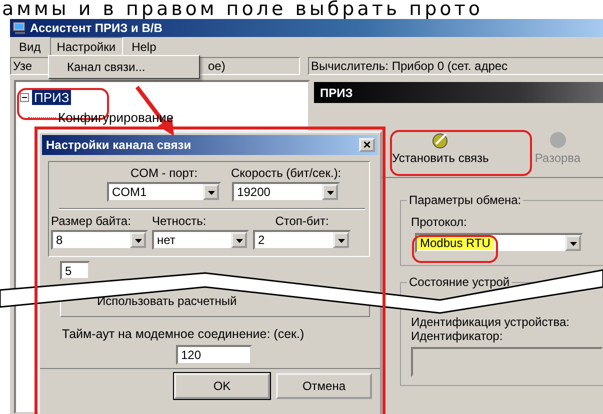  Describe the element at coordinates (455, 66) in the screenshot. I see `status-field: Вычислитель: Прибор 0 (сет. адрес` at that location.